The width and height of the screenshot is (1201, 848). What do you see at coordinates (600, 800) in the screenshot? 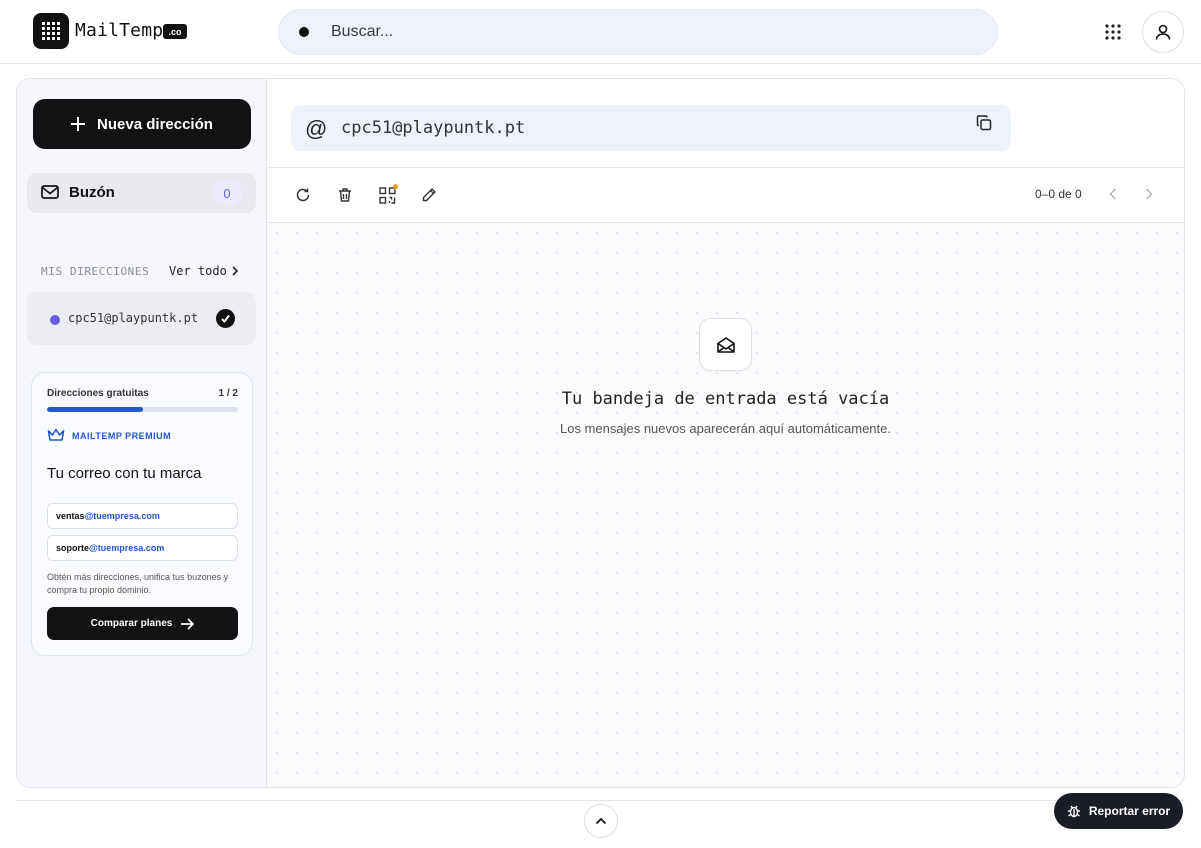
I see `footer-divider` at bounding box center [600, 800].